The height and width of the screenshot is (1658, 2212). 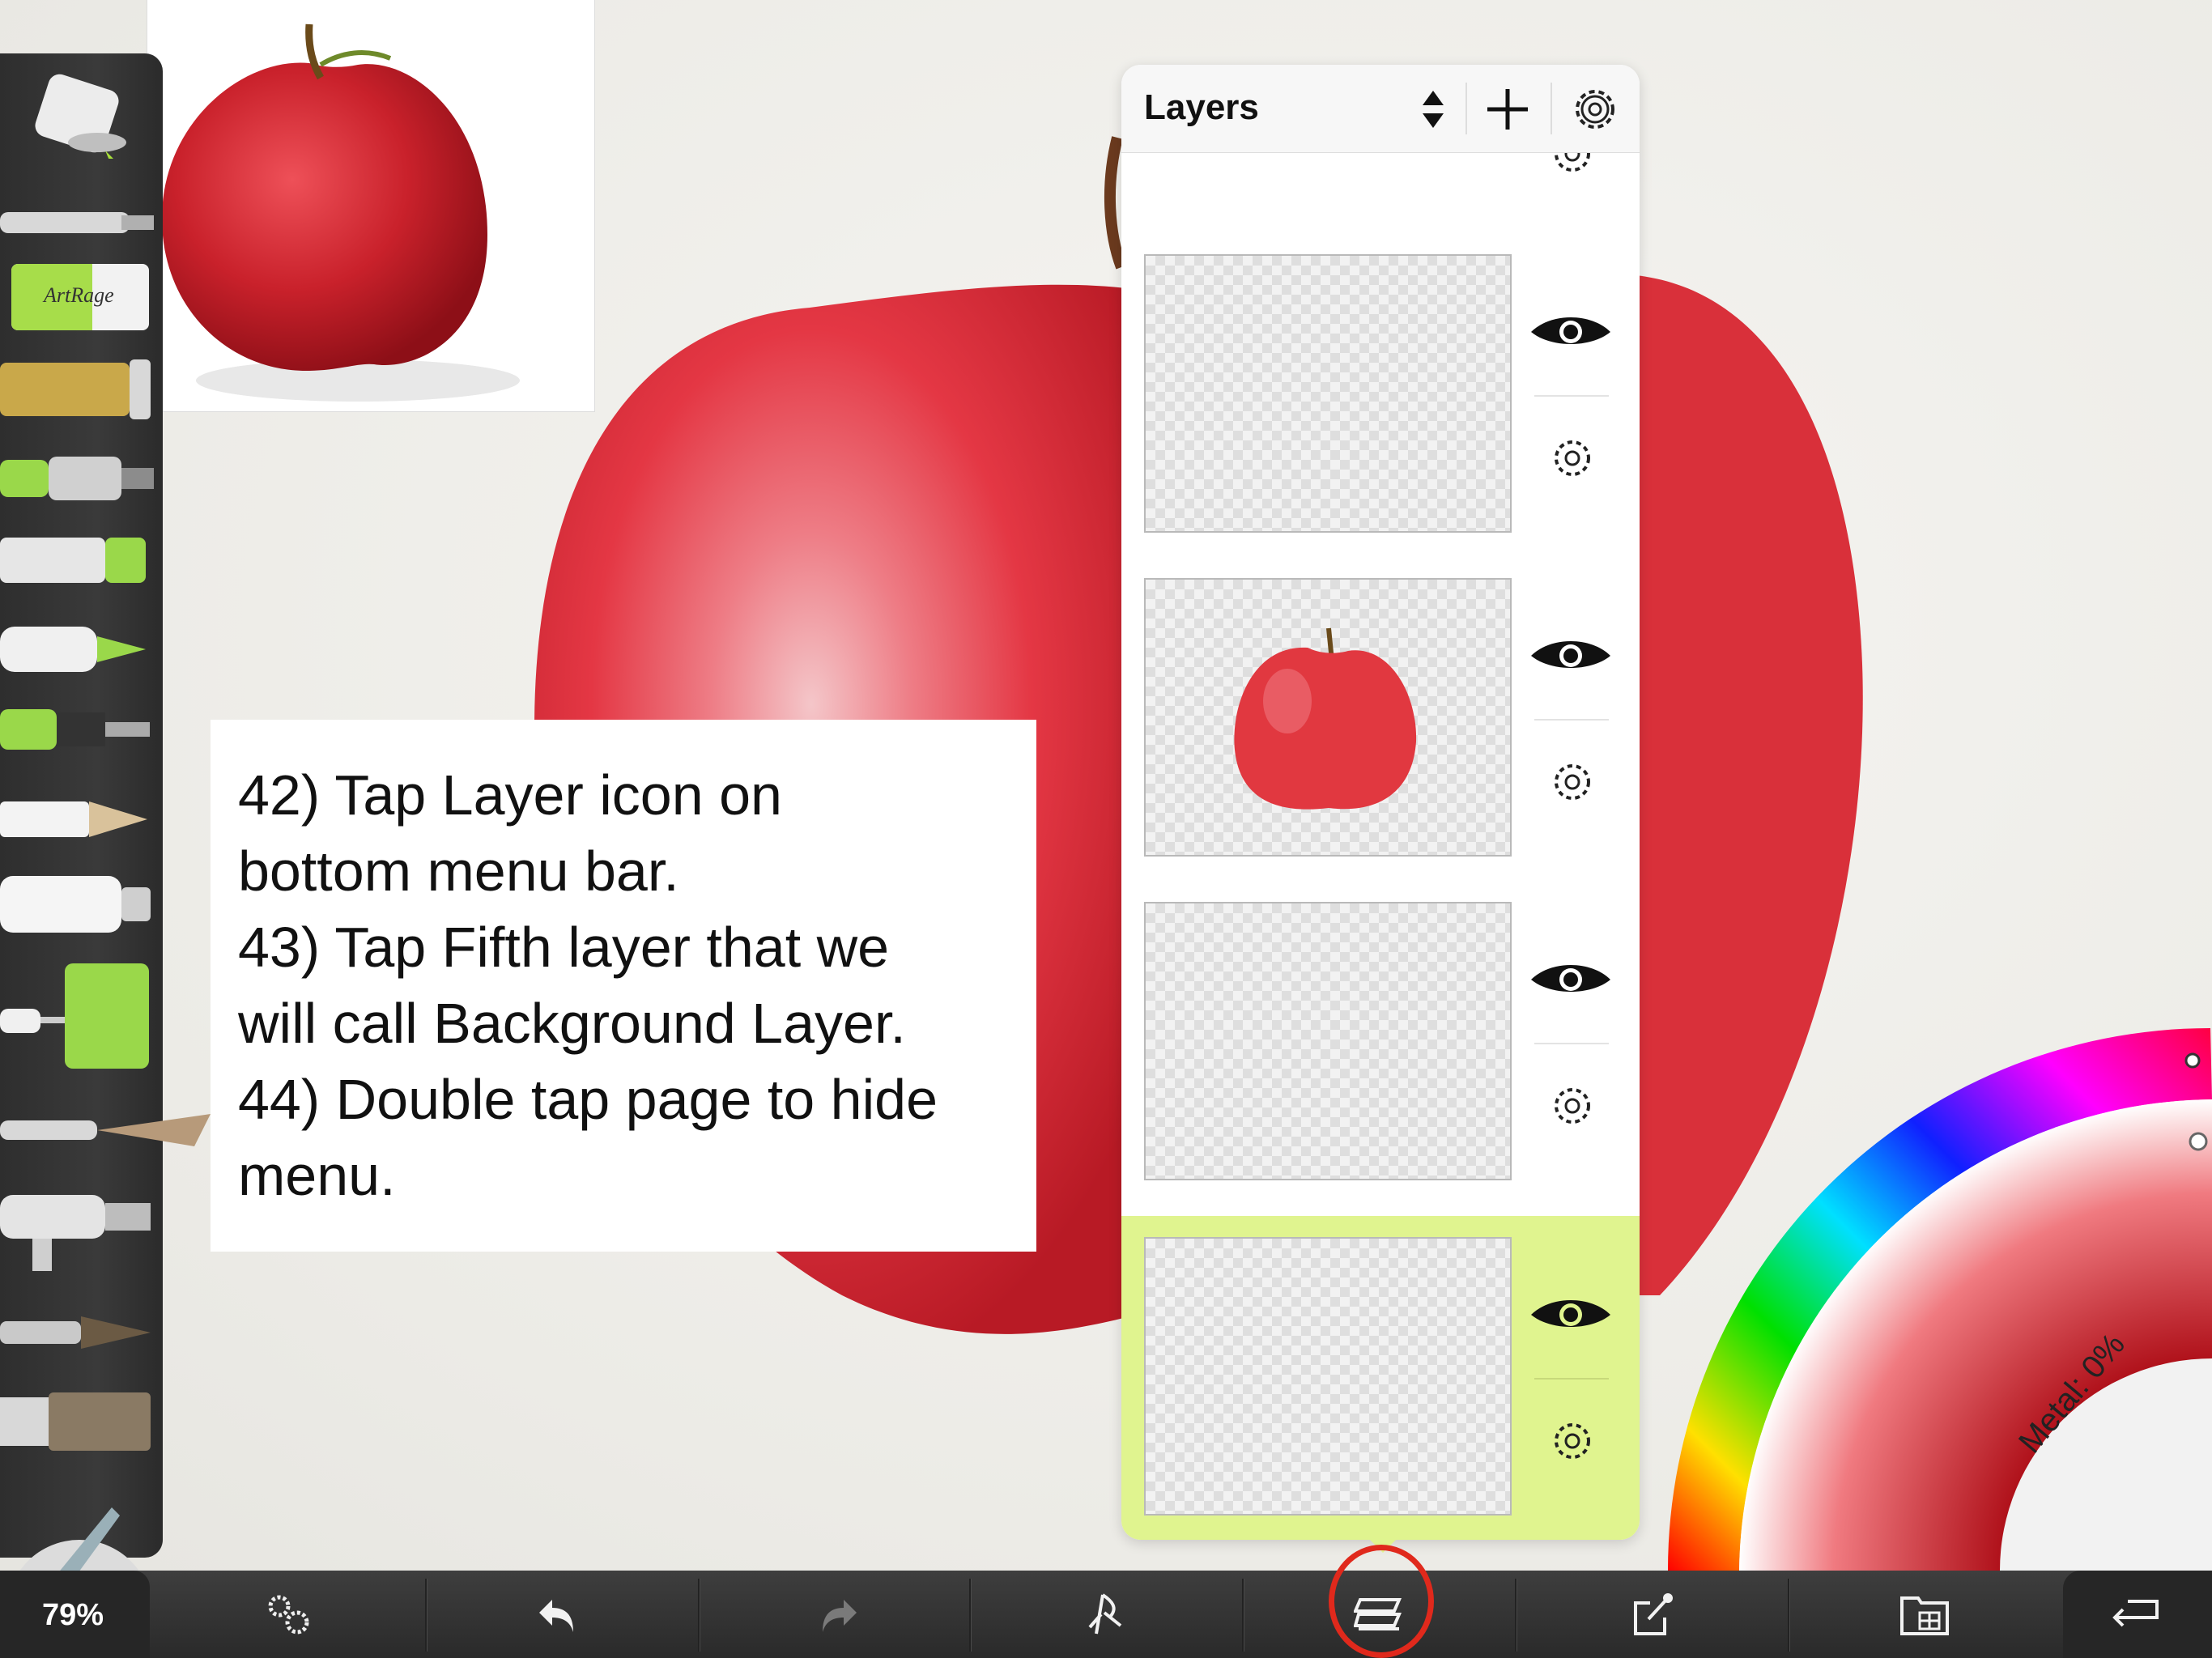 I want to click on layers-header: Layers, so click(x=1381, y=109).